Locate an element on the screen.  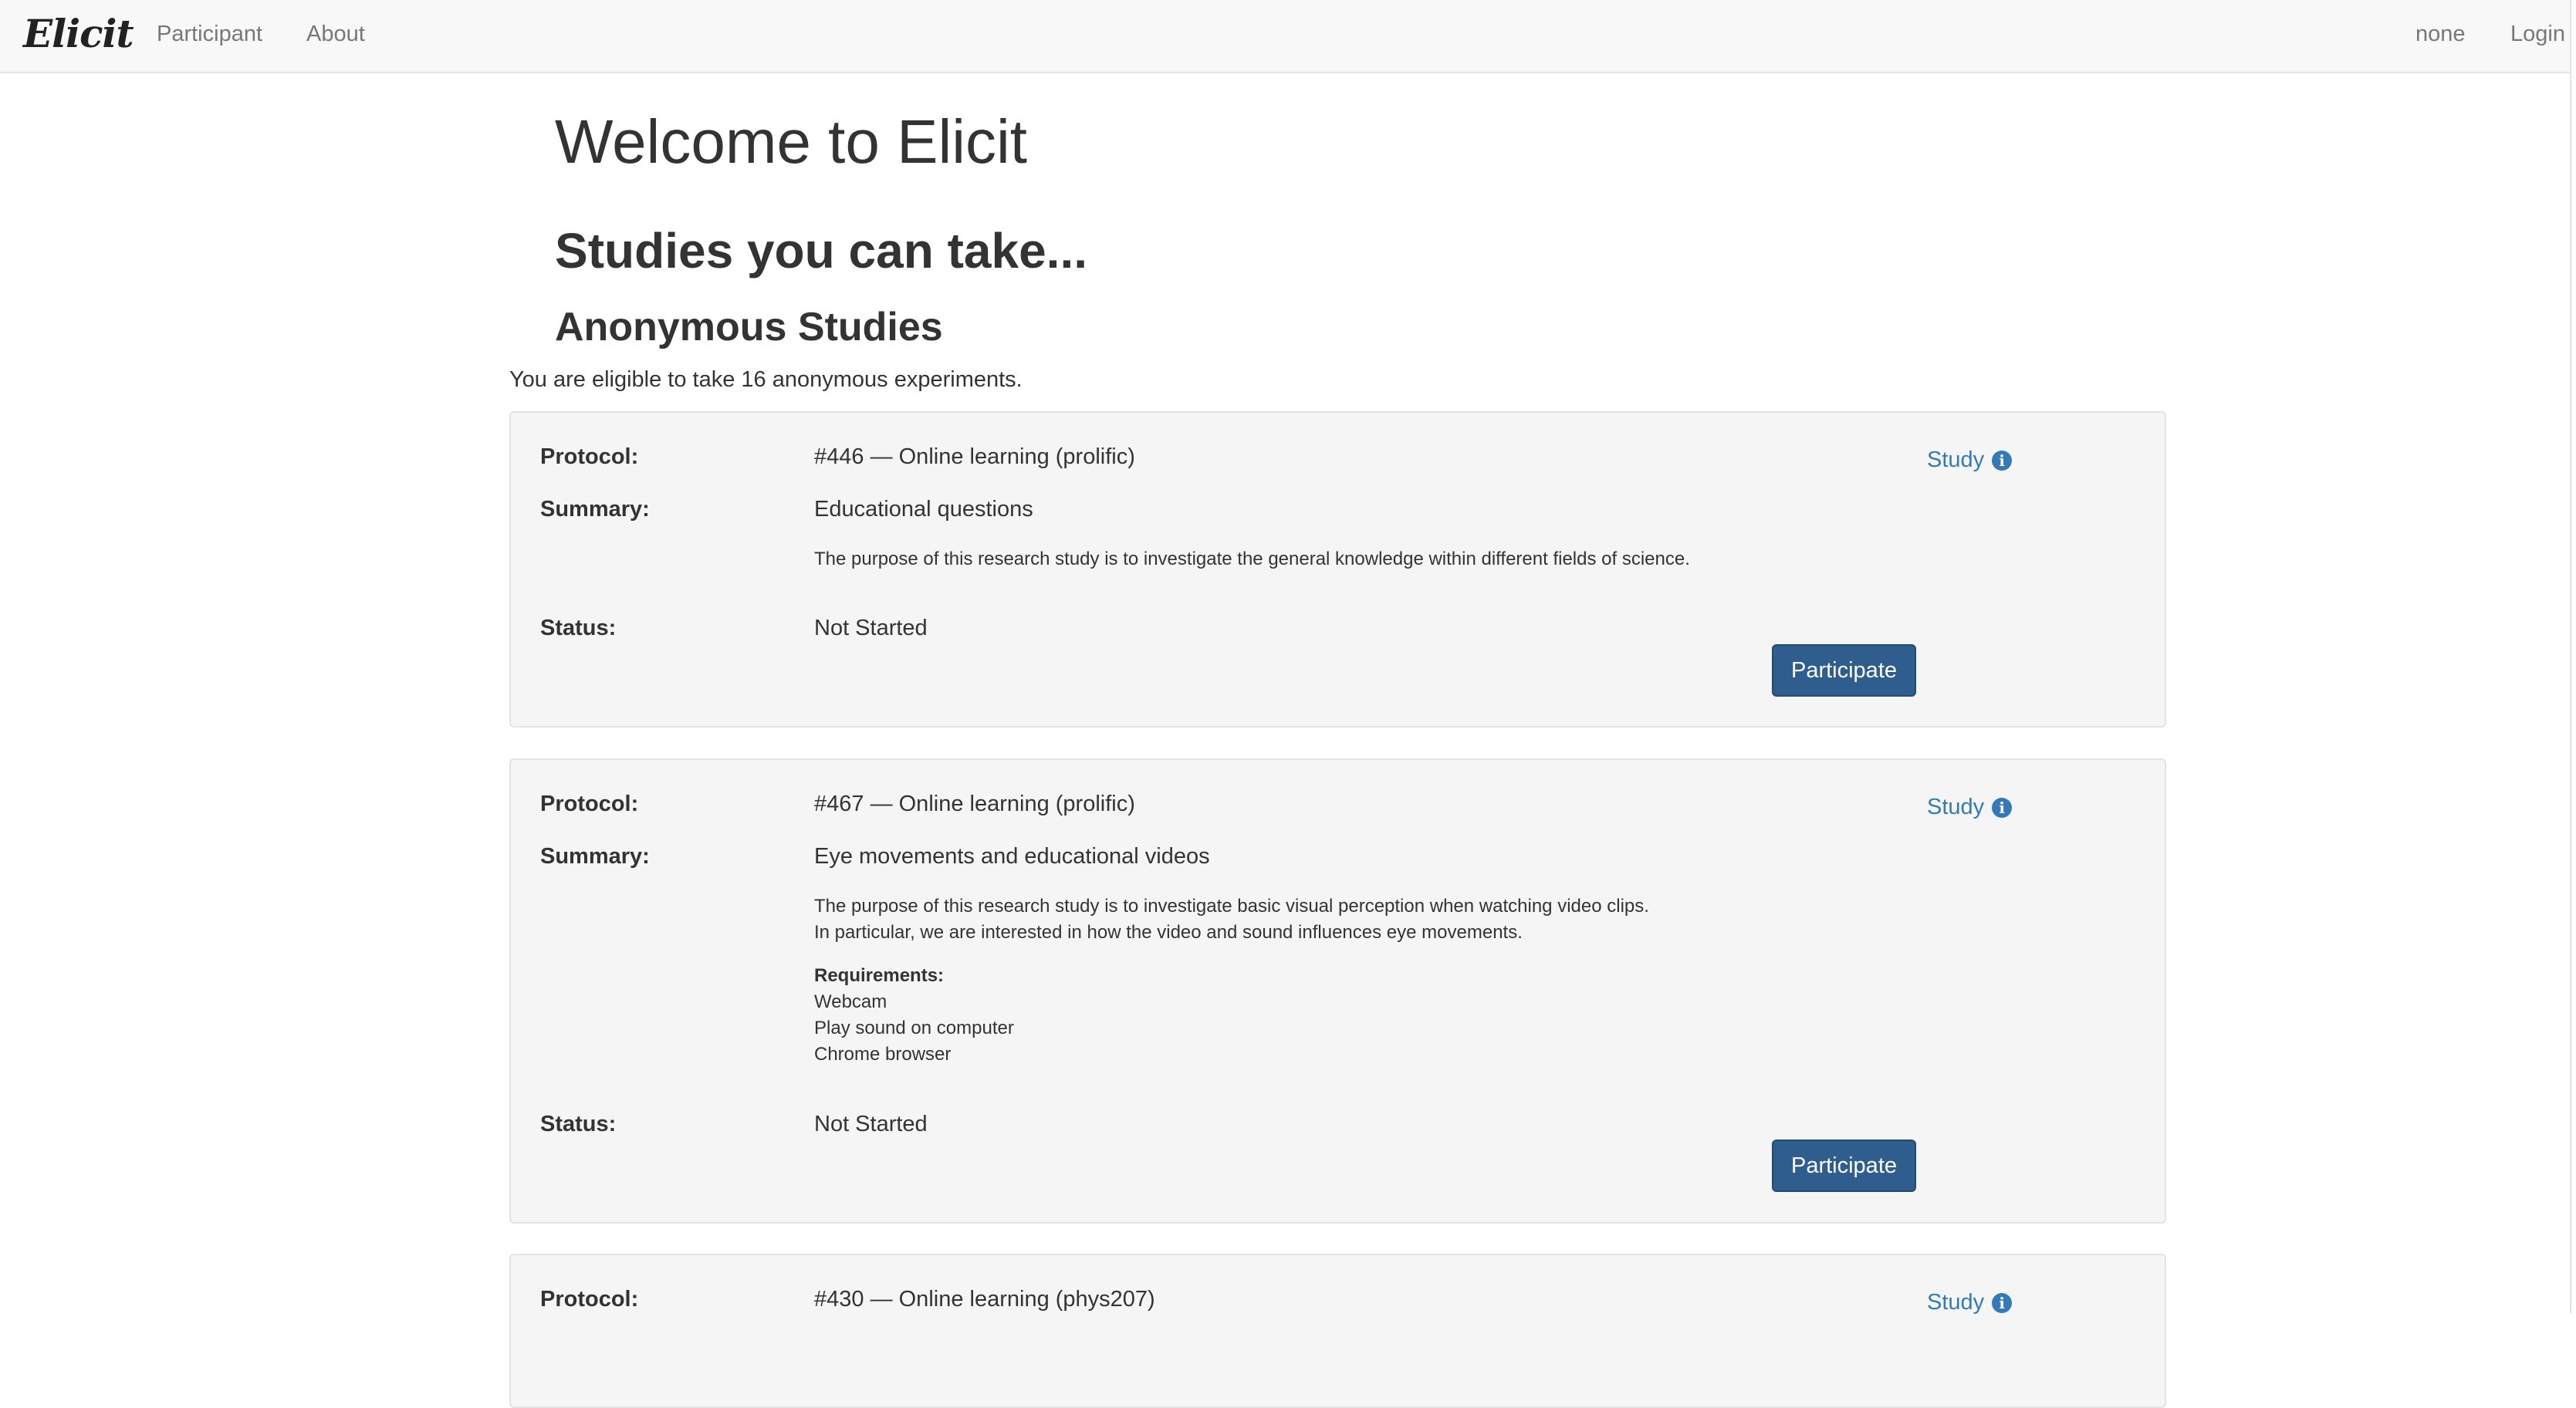
nav-link-about: About is located at coordinates (335, 34).